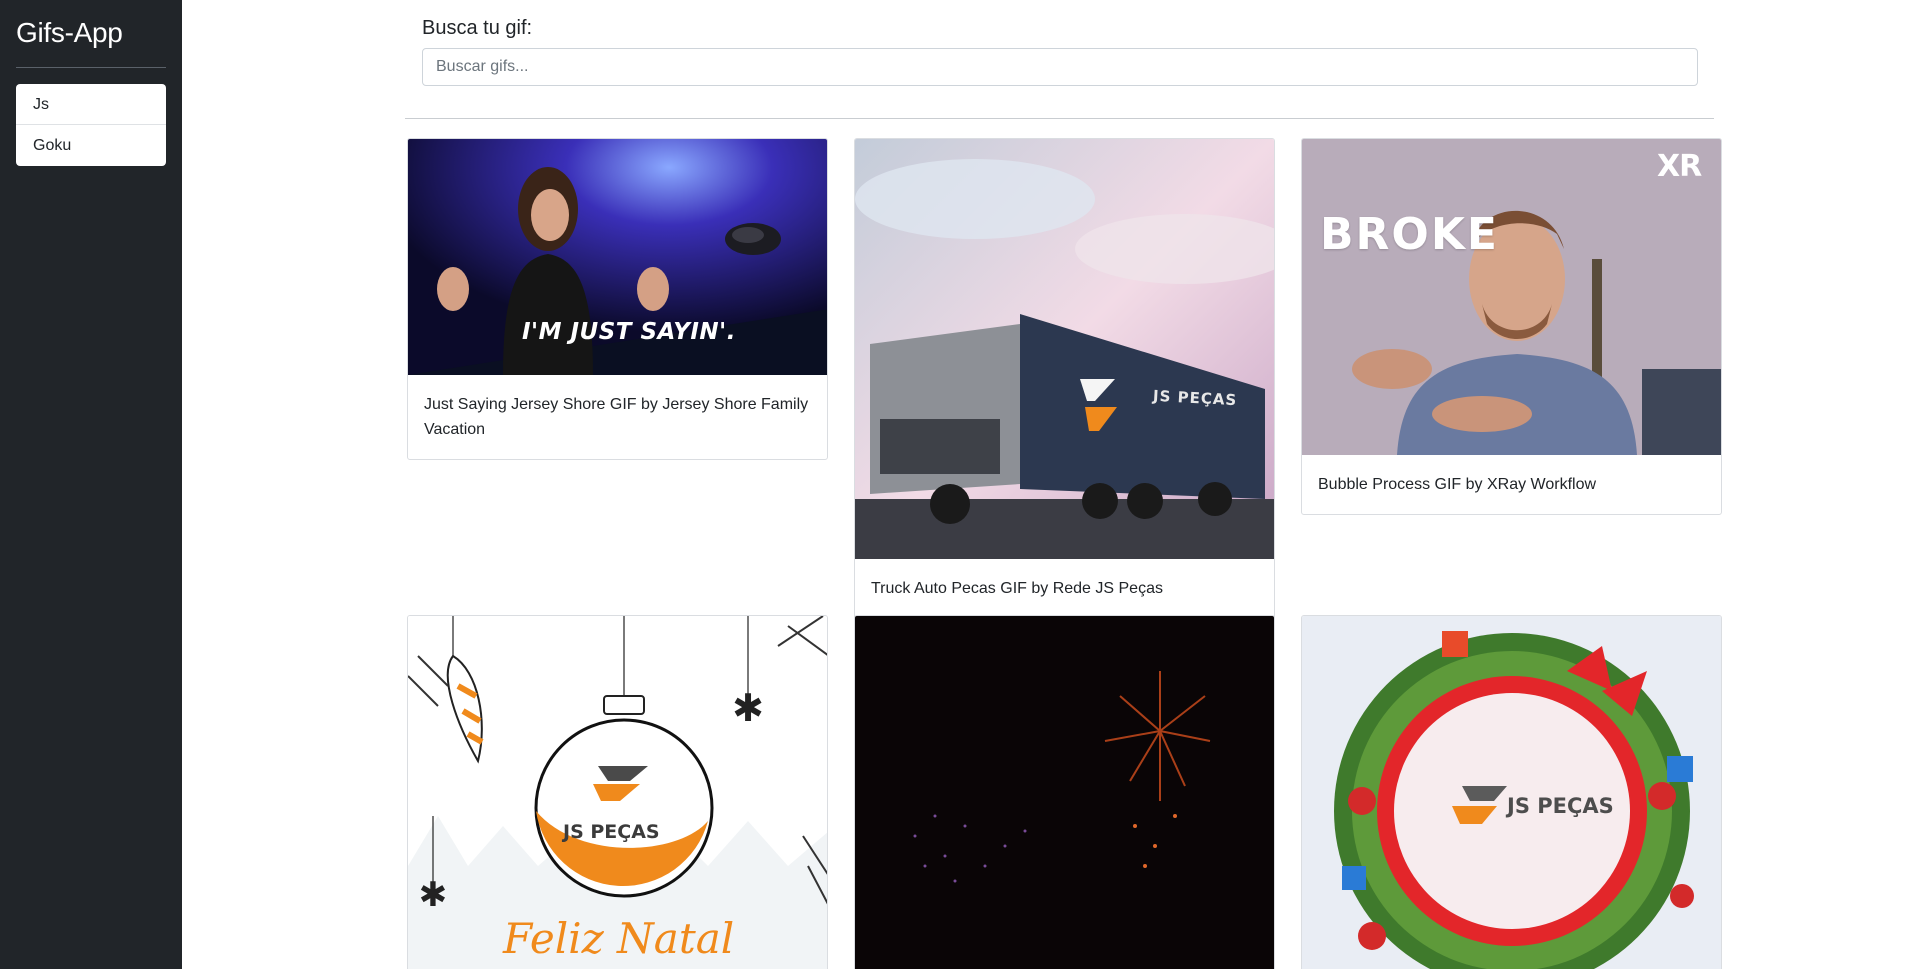 This screenshot has height=969, width=1920. Describe the element at coordinates (629, 332) in the screenshot. I see `gif-overlay-text: I'M JUST SAYIN'.` at that location.